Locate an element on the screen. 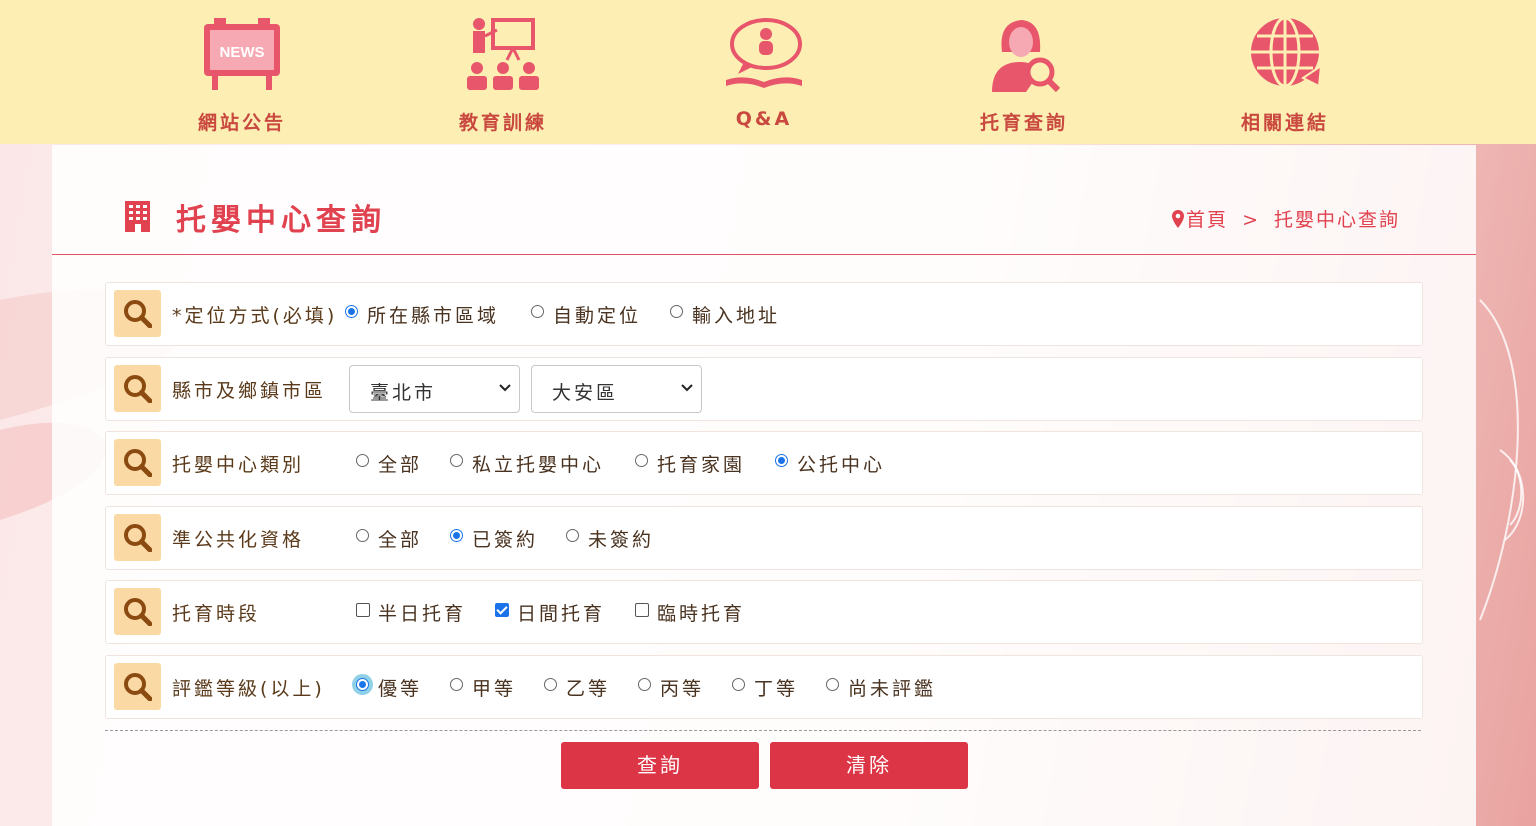 This screenshot has width=1536, height=826. qualification-option-signed: 已簽約 is located at coordinates (505, 538).